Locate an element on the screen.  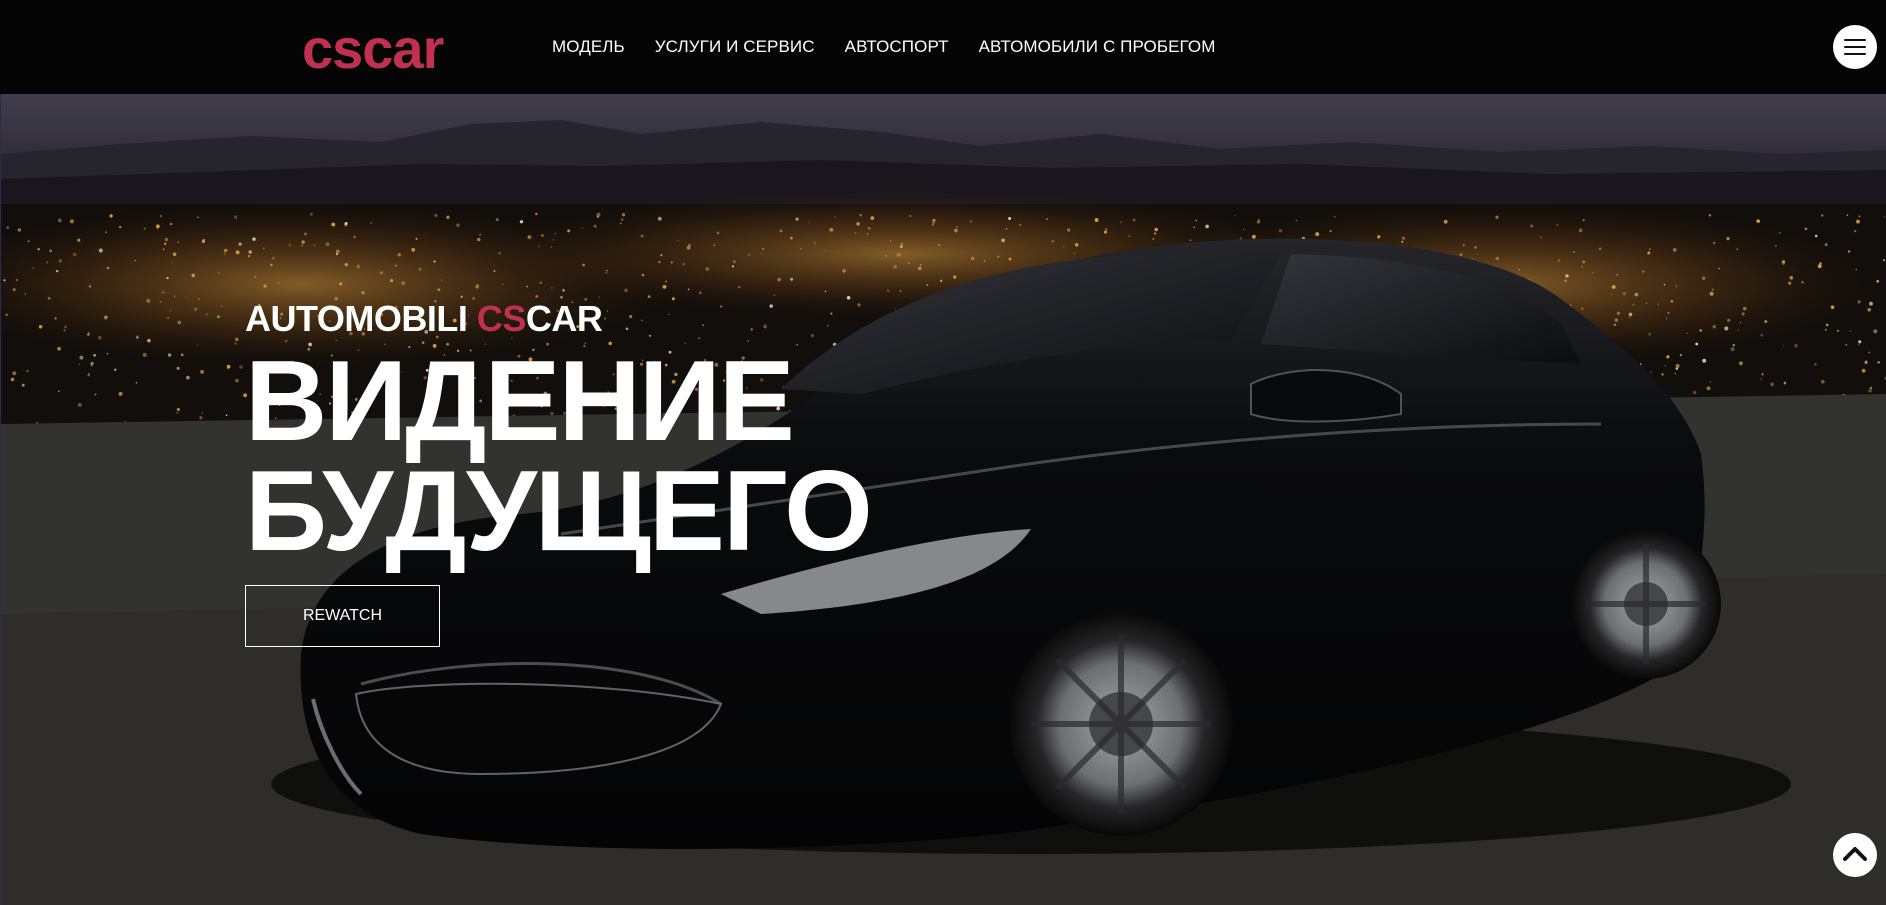
scroll-top-button is located at coordinates (1855, 855).